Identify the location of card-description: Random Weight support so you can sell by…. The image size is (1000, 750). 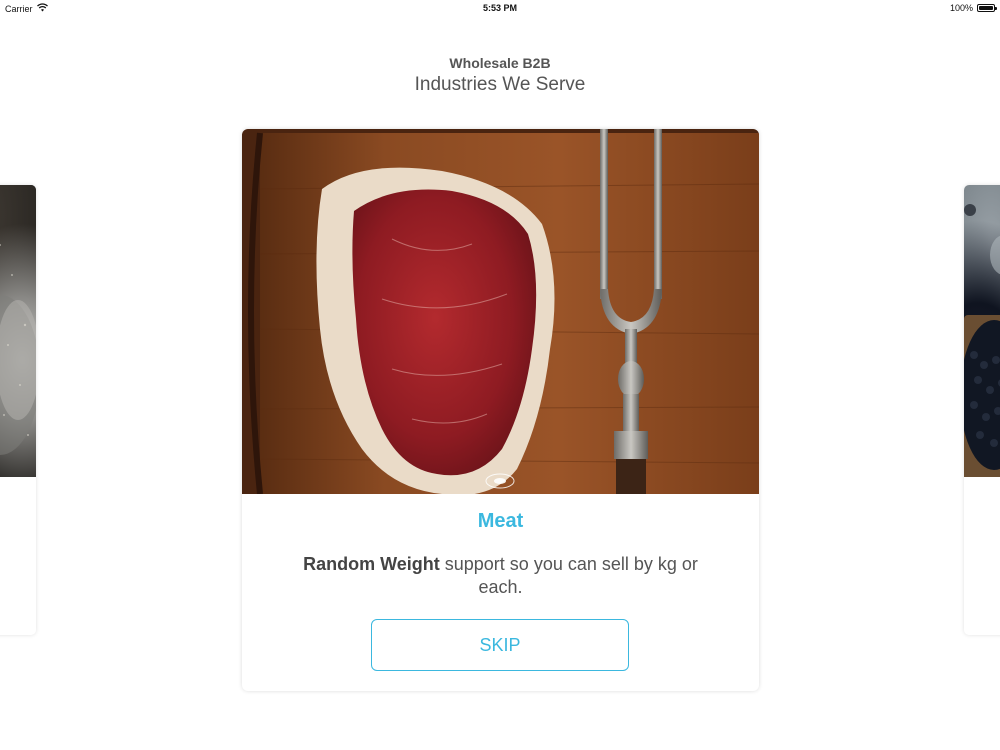
(500, 576).